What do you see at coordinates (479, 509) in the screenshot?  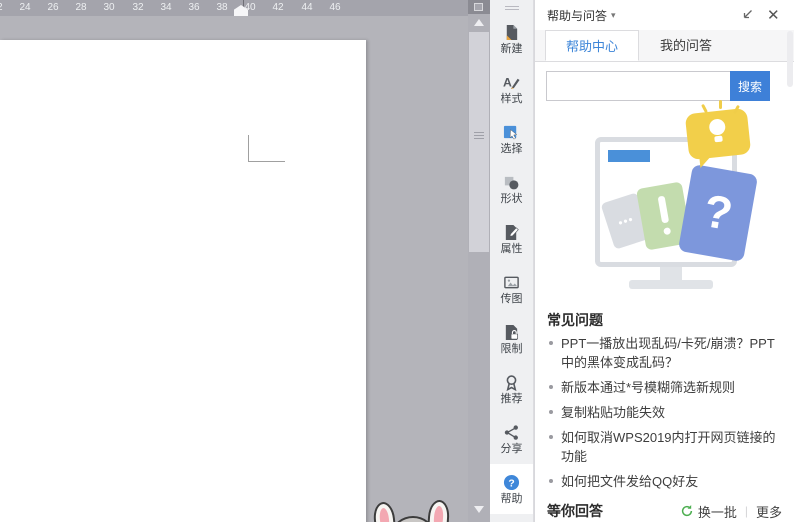 I see `scroll-down-arrow` at bounding box center [479, 509].